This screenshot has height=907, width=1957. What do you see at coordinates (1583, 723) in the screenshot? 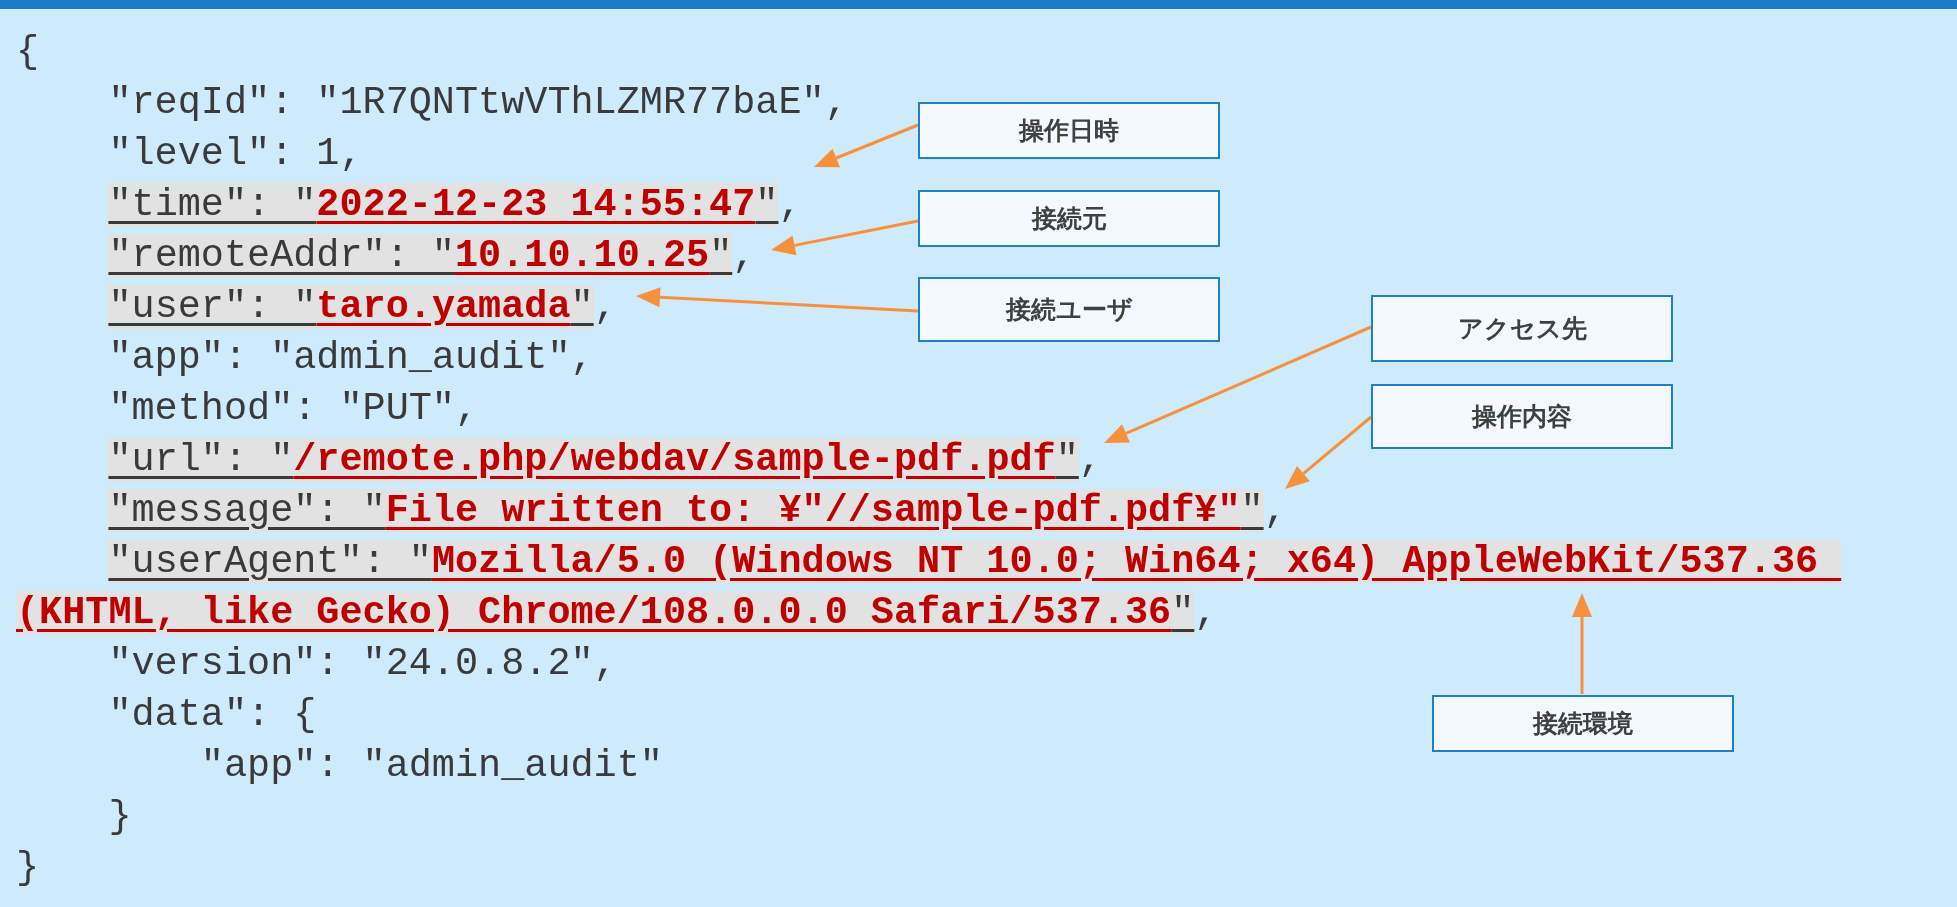
I see `callout-label: 接続環境` at bounding box center [1583, 723].